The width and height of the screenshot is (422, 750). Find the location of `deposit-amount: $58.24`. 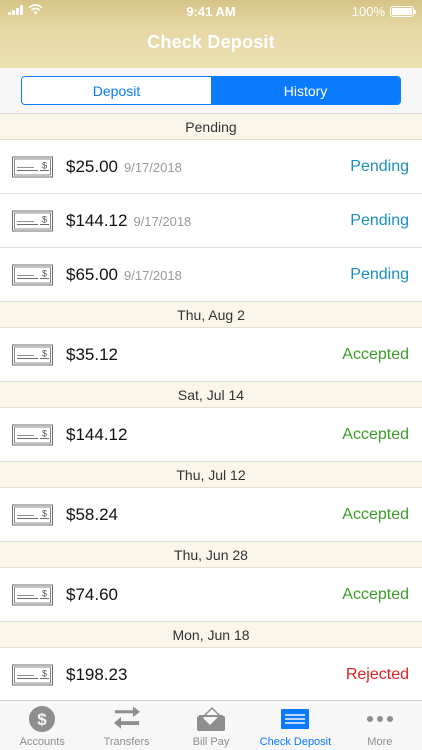

deposit-amount: $58.24 is located at coordinates (92, 515).